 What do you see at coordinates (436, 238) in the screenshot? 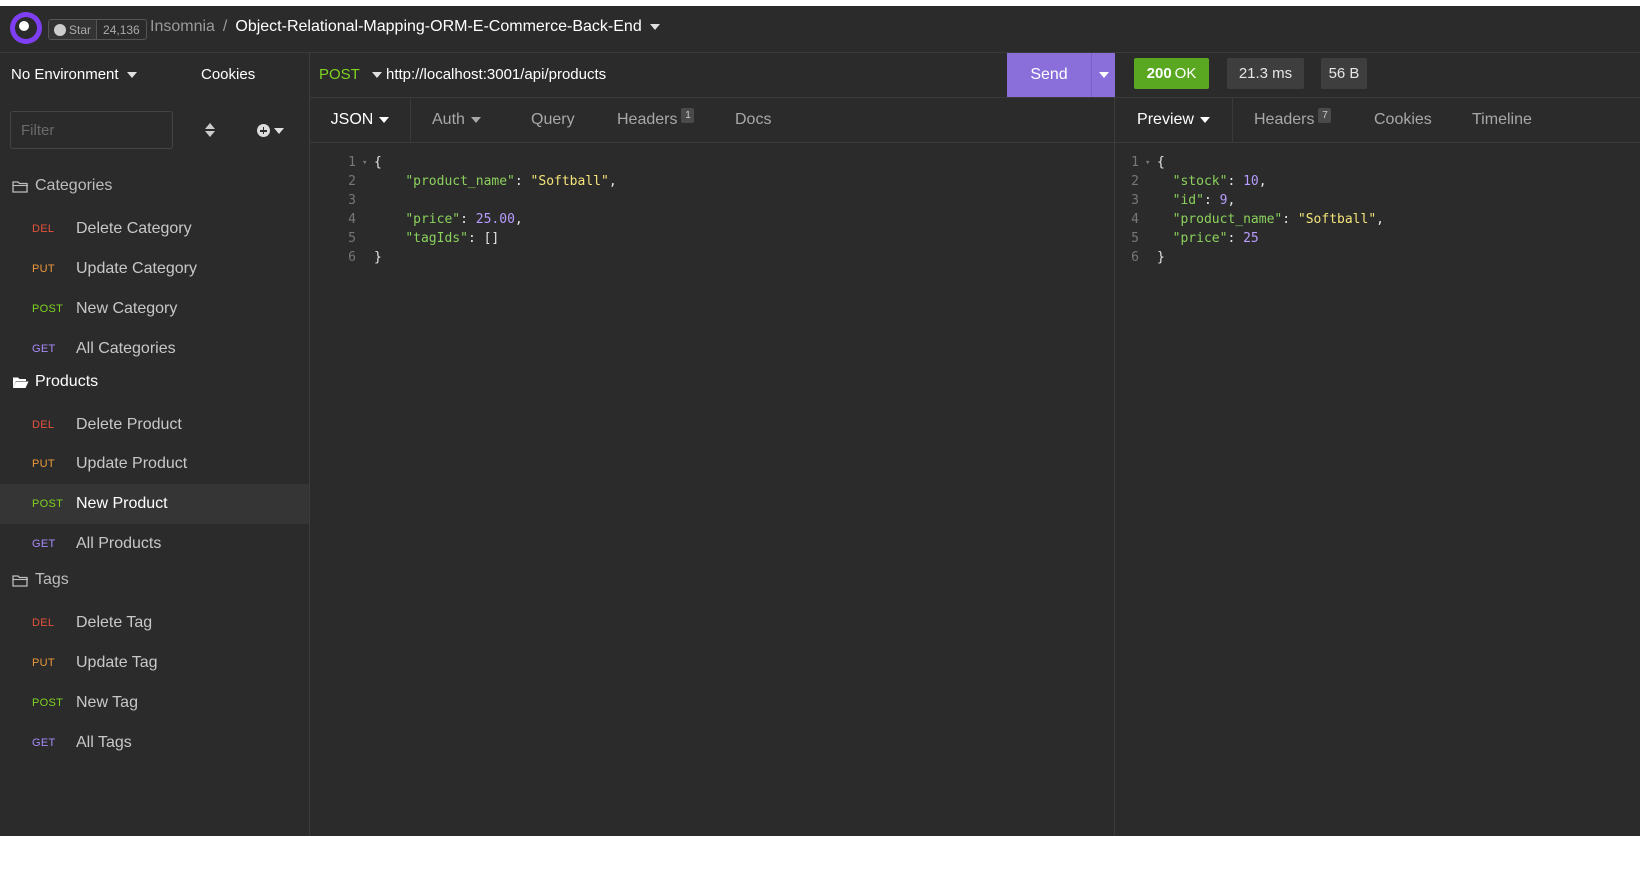
I see `json-key: "tagIds"` at bounding box center [436, 238].